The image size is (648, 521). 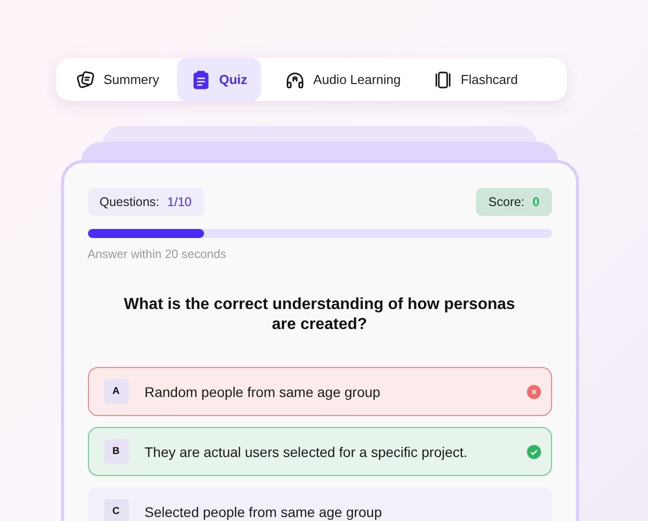 I want to click on answer-option: B They are actual users selected for a specific project., so click(x=320, y=451).